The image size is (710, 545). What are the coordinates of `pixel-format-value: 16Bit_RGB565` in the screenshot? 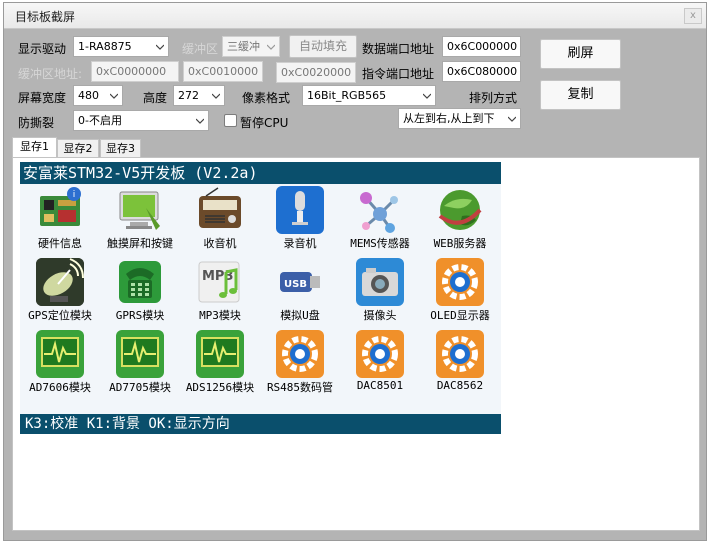 It's located at (347, 95).